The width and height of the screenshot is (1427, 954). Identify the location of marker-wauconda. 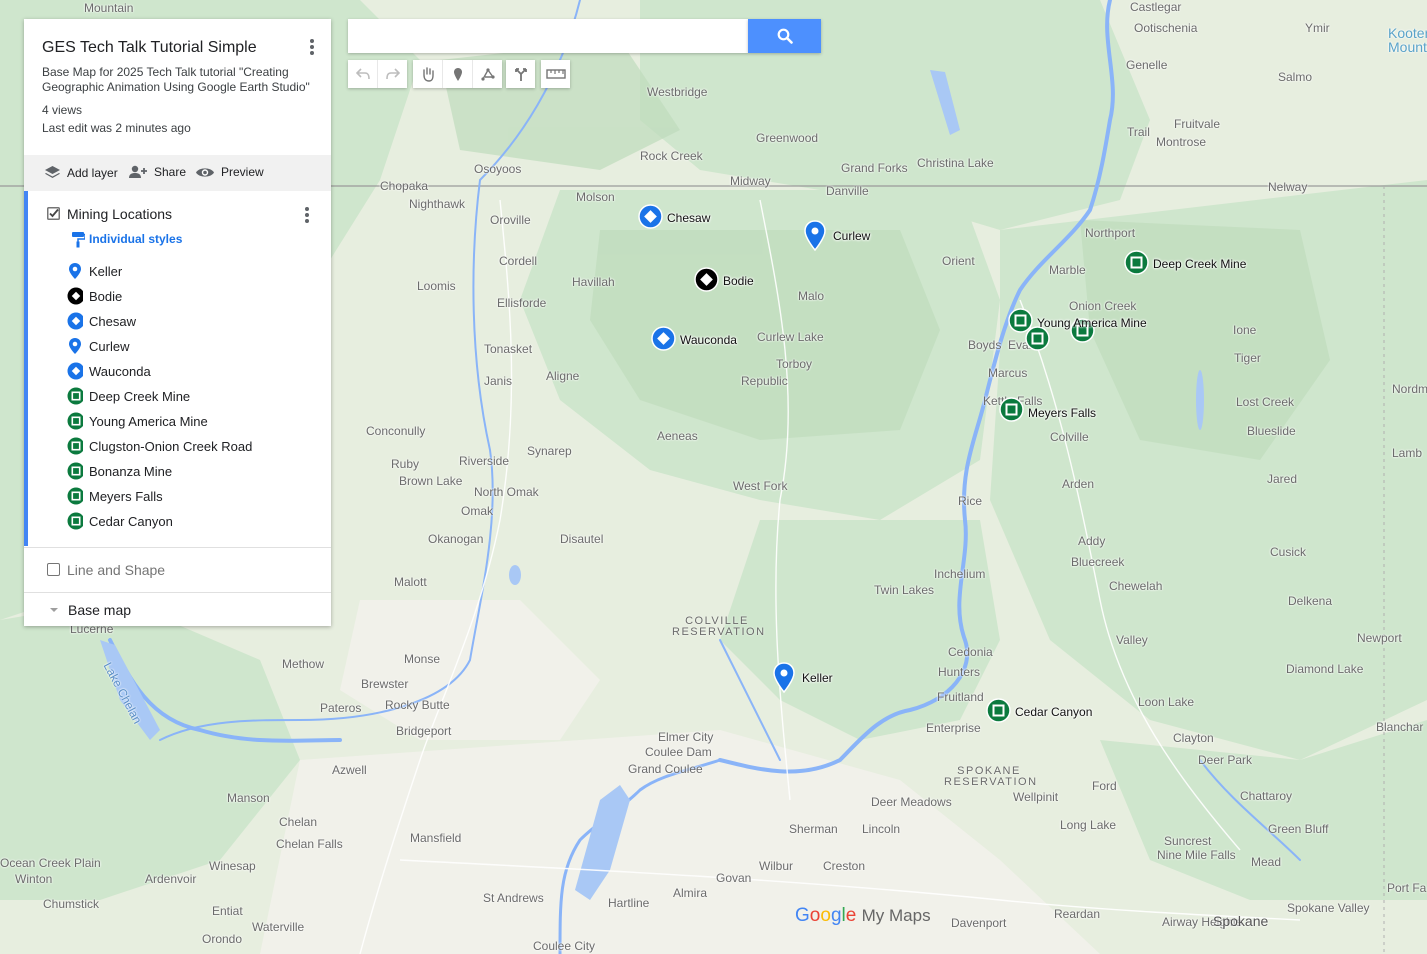
(663, 341).